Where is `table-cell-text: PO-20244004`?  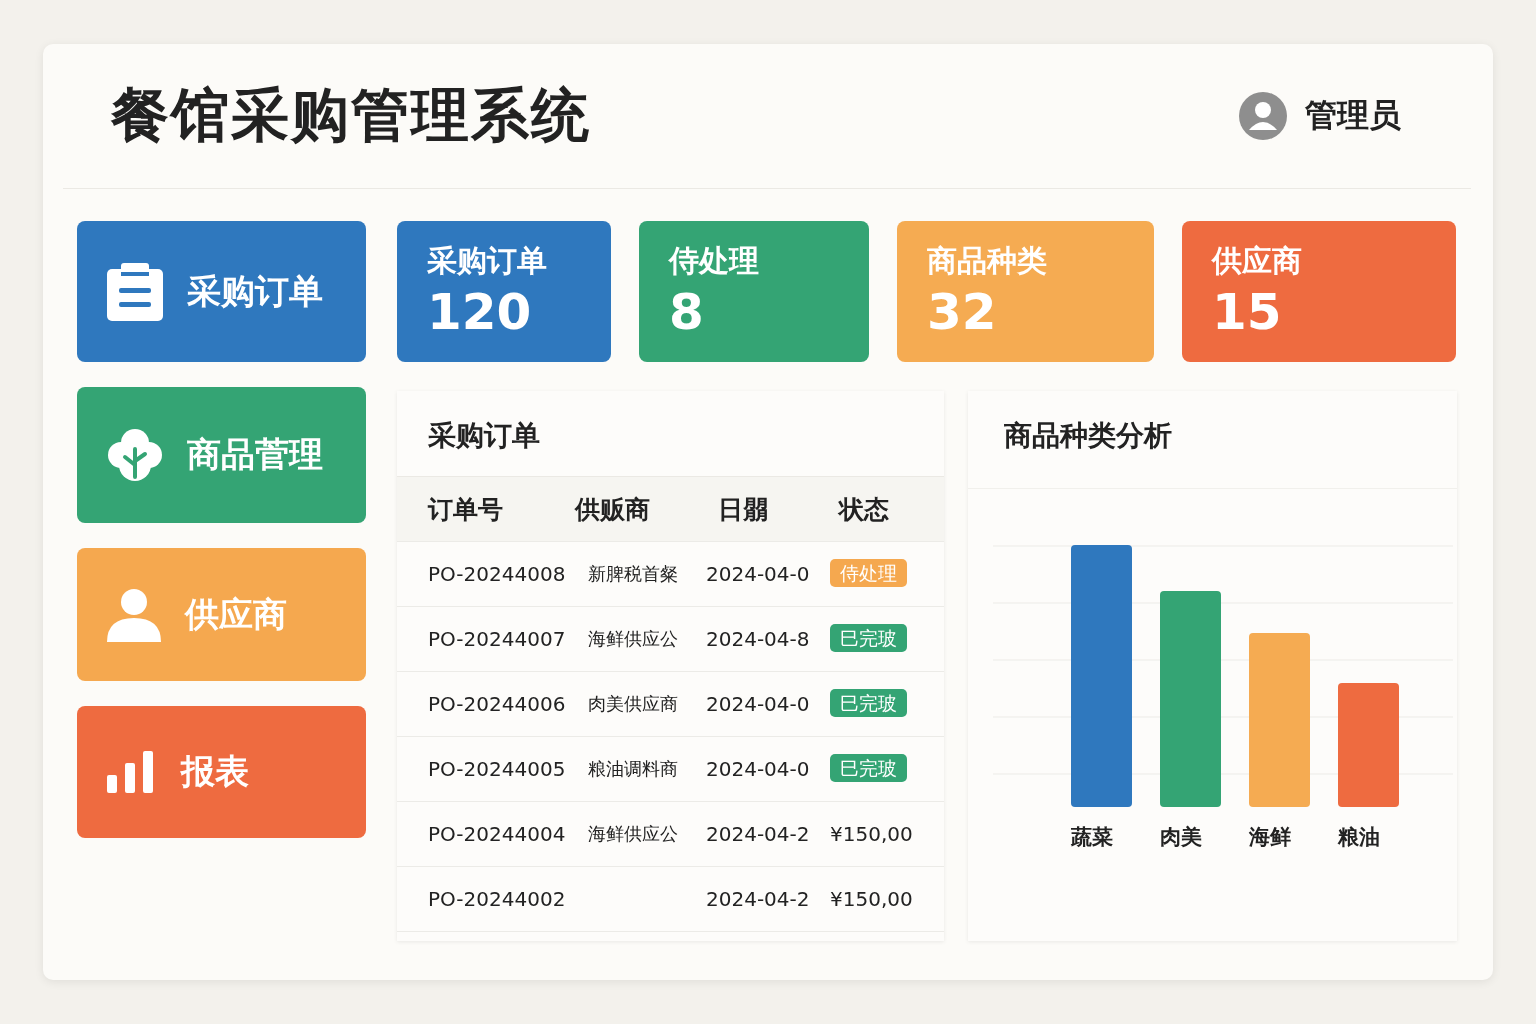
table-cell-text: PO-20244004 is located at coordinates (497, 834).